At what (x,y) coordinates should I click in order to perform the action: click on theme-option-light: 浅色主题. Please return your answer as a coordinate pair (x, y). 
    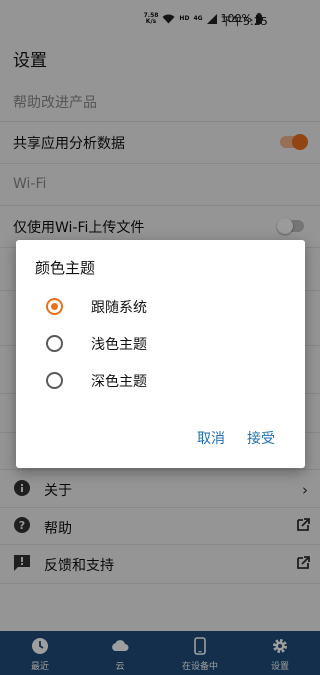
    Looking at the image, I should click on (160, 343).